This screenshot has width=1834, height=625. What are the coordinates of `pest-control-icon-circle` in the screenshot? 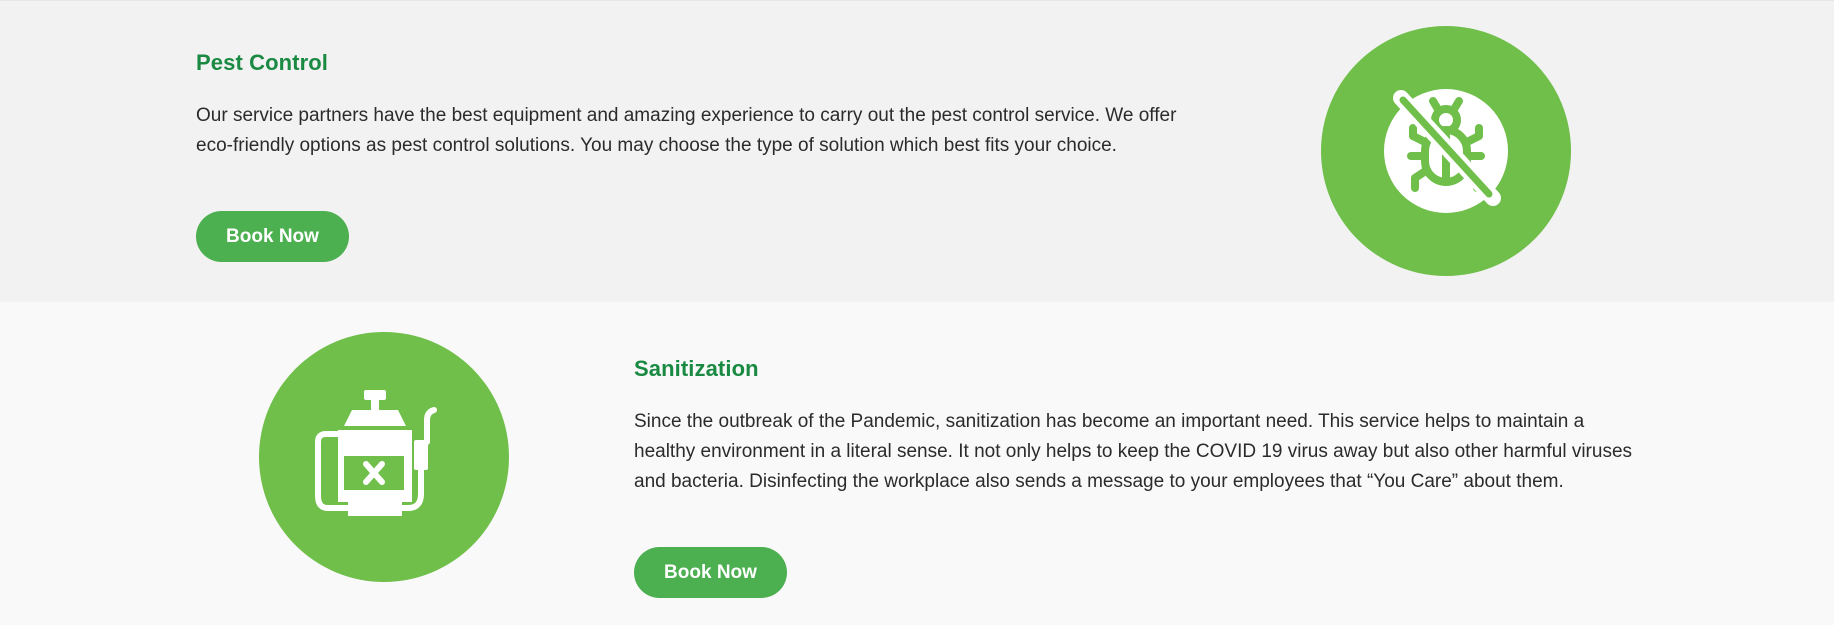 It's located at (1446, 151).